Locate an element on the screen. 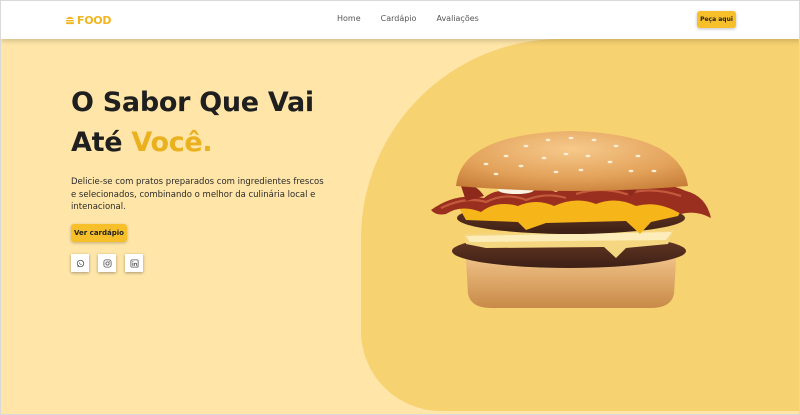 This screenshot has width=800, height=415. nav-link-home: Home is located at coordinates (349, 18).